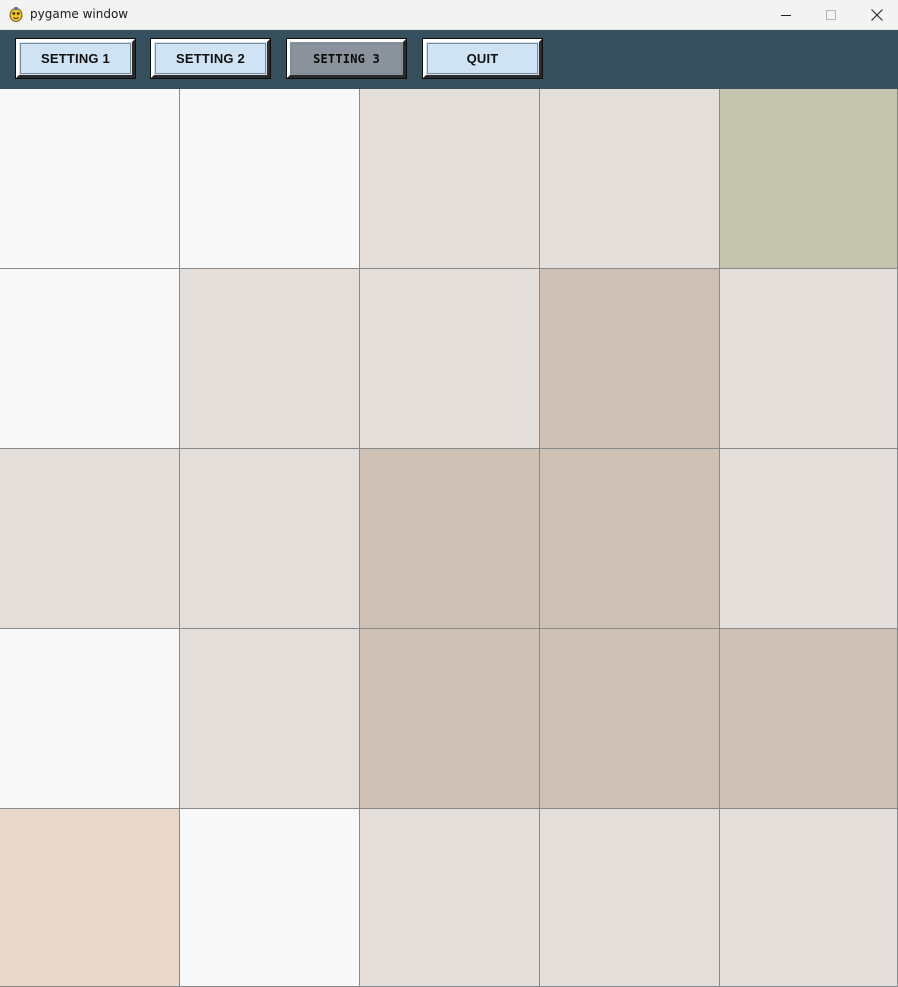 The width and height of the screenshot is (898, 987). What do you see at coordinates (90, 719) in the screenshot?
I see `board-tile-r4-c1` at bounding box center [90, 719].